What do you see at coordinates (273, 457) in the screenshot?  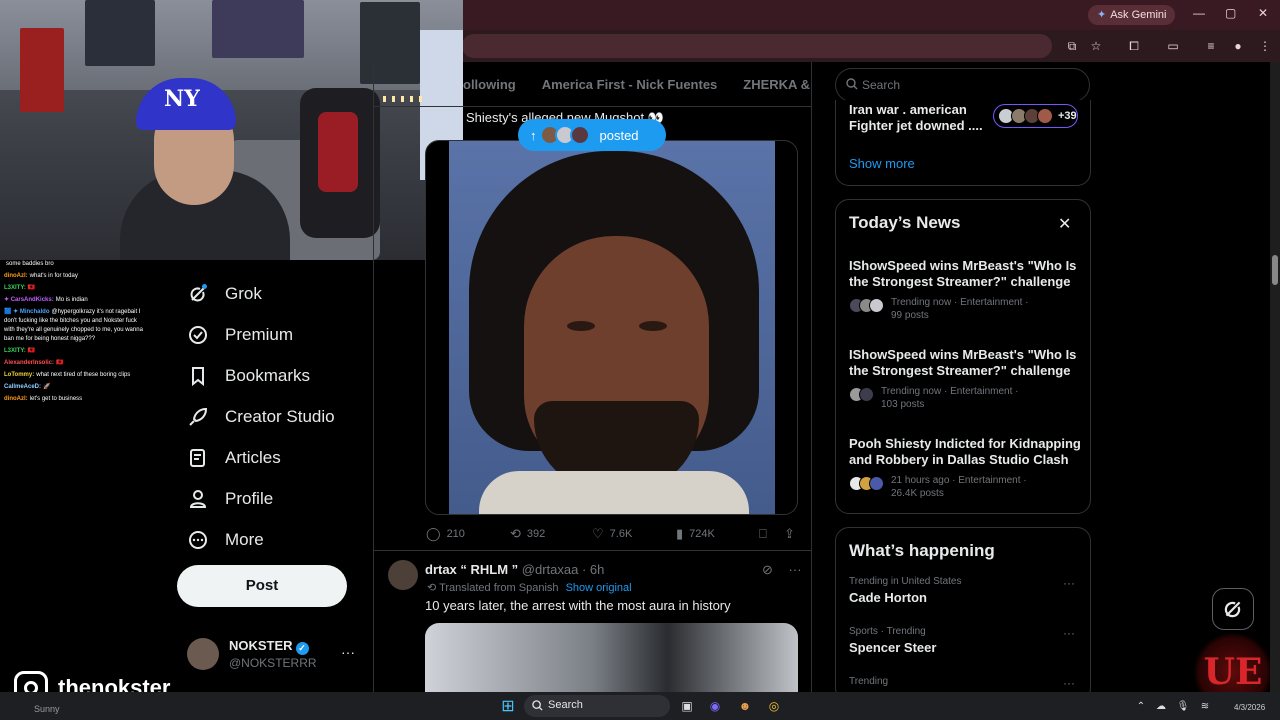 I see `sidebar-item-articles: Articles` at bounding box center [273, 457].